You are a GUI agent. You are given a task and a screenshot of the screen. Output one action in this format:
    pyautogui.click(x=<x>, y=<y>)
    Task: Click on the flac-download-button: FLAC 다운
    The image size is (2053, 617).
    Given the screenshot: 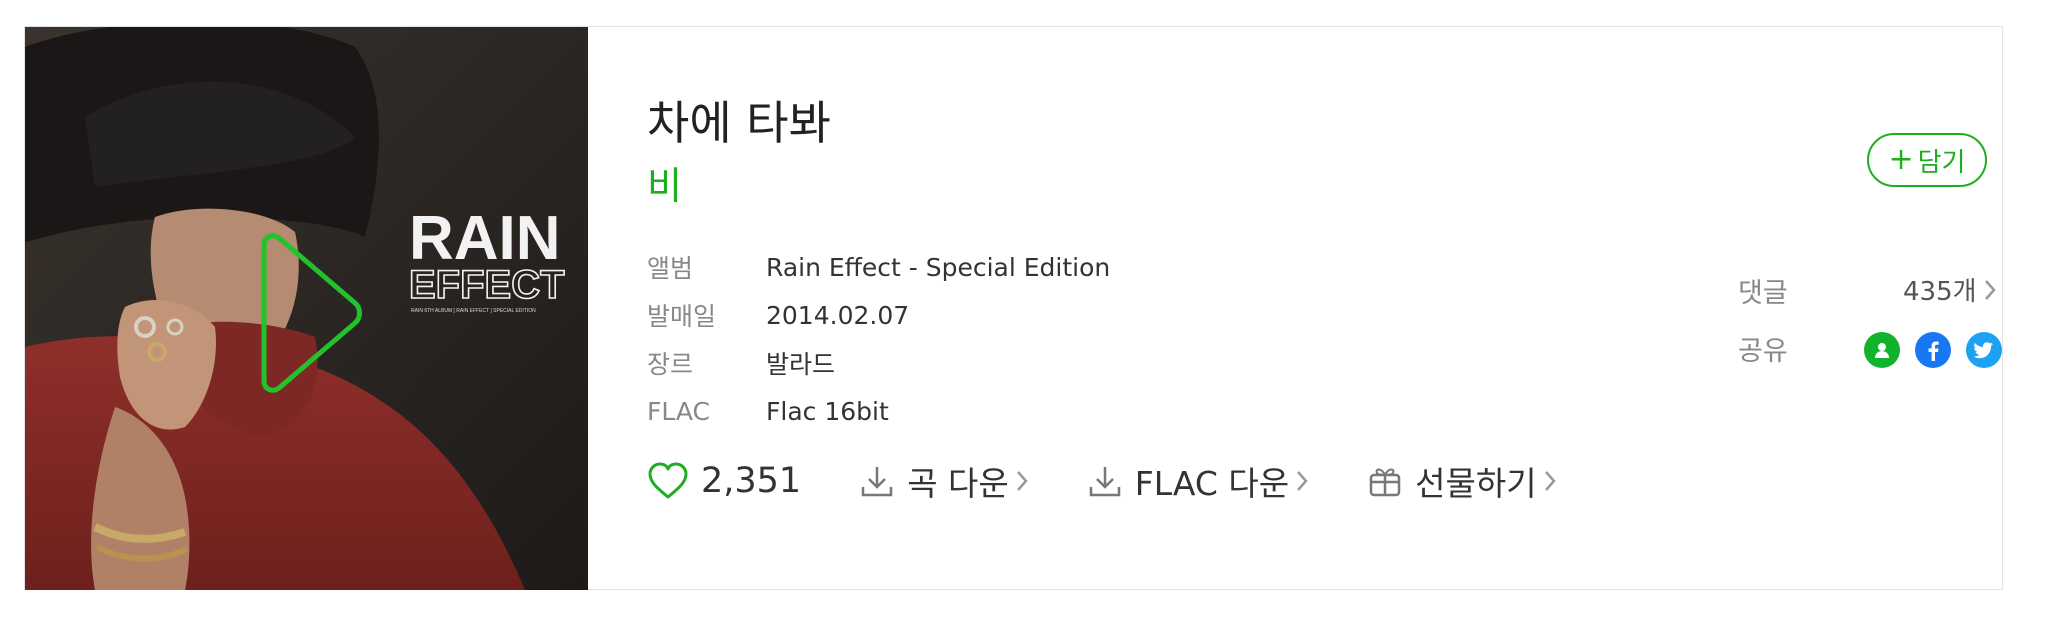 What is the action you would take?
    pyautogui.click(x=1198, y=481)
    